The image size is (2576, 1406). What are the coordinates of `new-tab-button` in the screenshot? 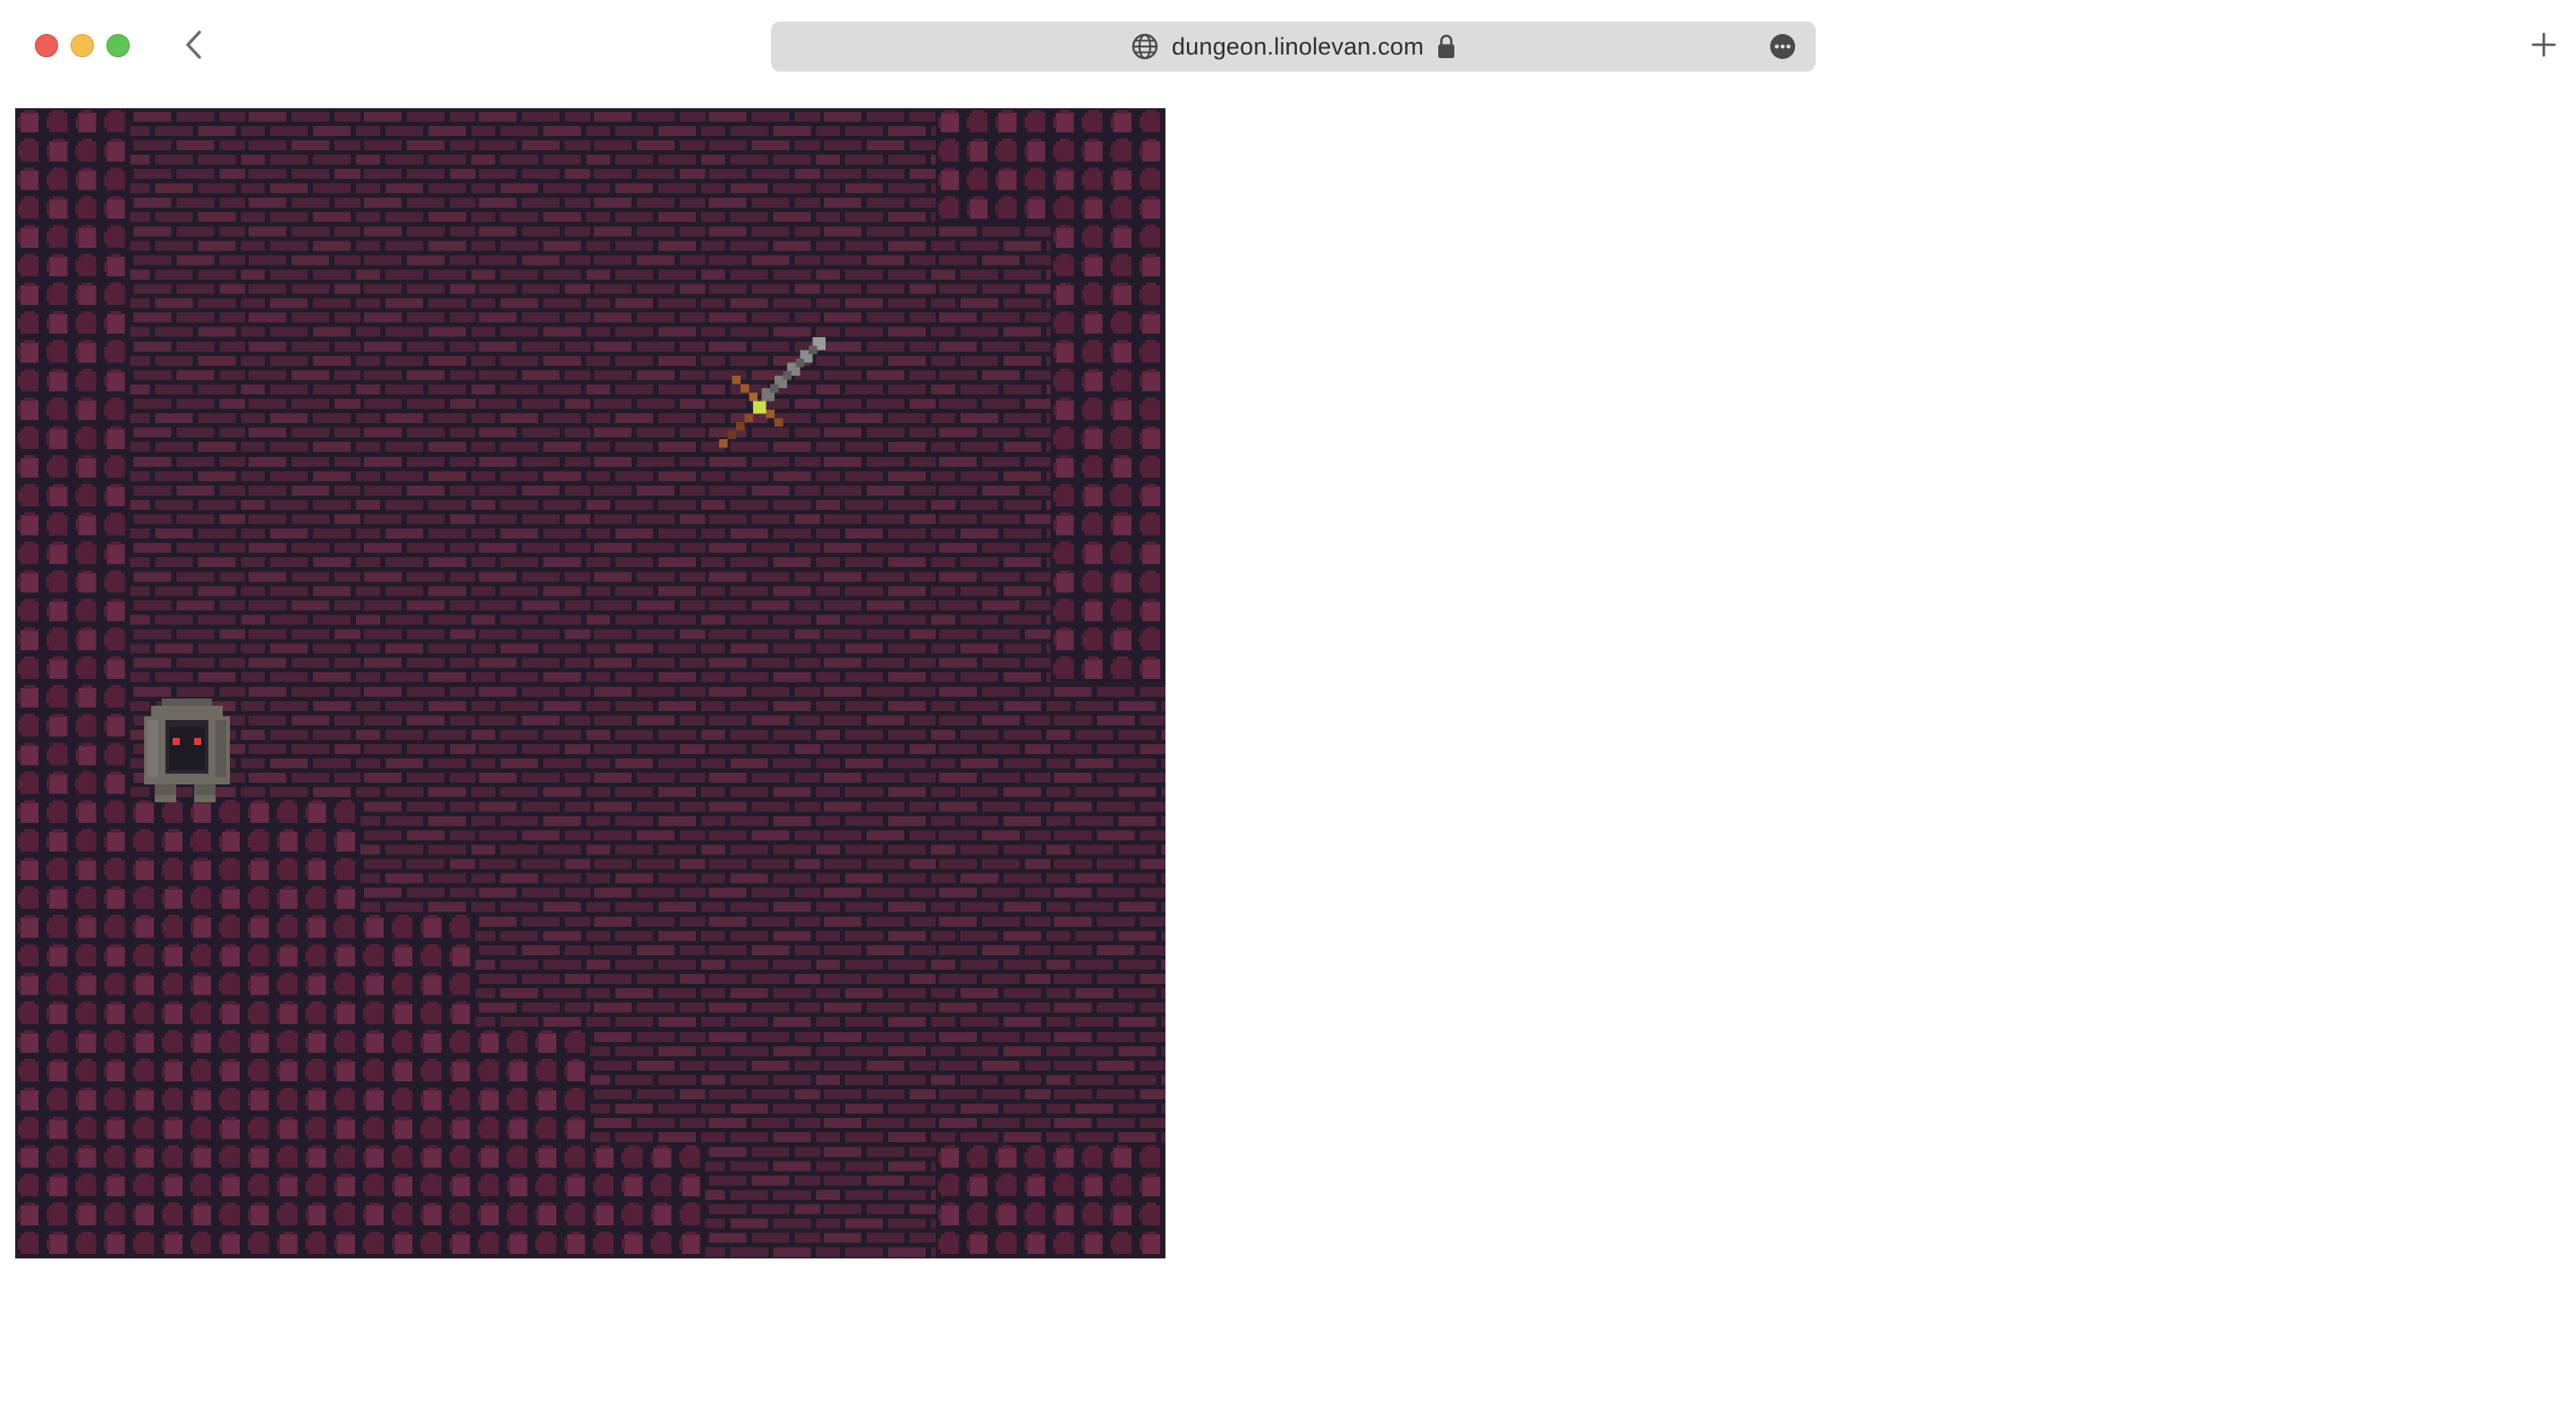 It's located at (2544, 45).